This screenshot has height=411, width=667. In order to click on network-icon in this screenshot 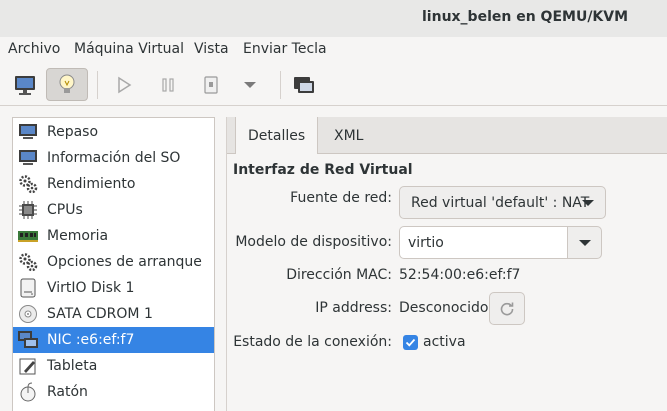, I will do `click(28, 340)`.